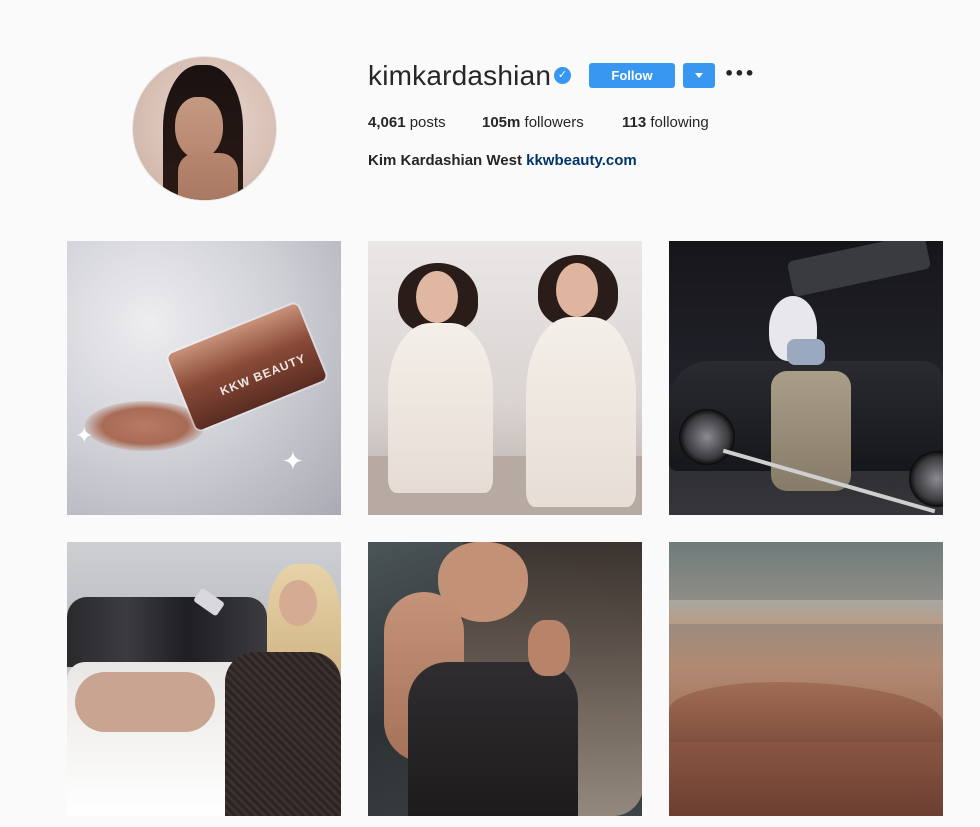  I want to click on followers-label: followers, so click(552, 122).